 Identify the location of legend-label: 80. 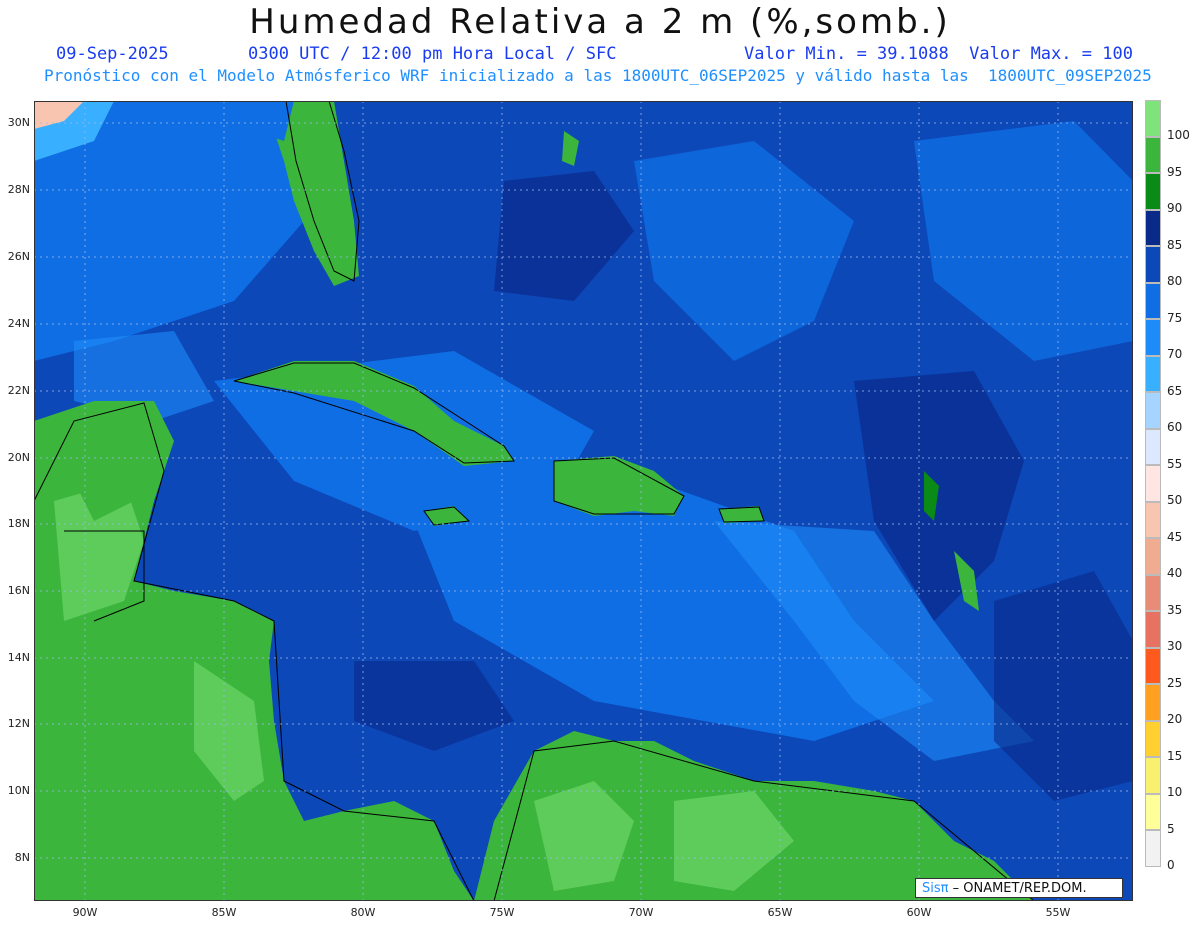
(1175, 281).